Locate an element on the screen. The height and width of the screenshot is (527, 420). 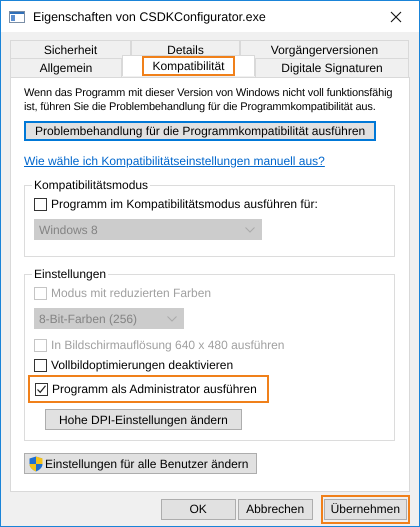
intro-text: Wenn das Programm mit dieser Version von Windows nicht voll funktionsfähig ist, führen Sie die Problembehandlung für die Programmkompatibilität aus. is located at coordinates (209, 100).